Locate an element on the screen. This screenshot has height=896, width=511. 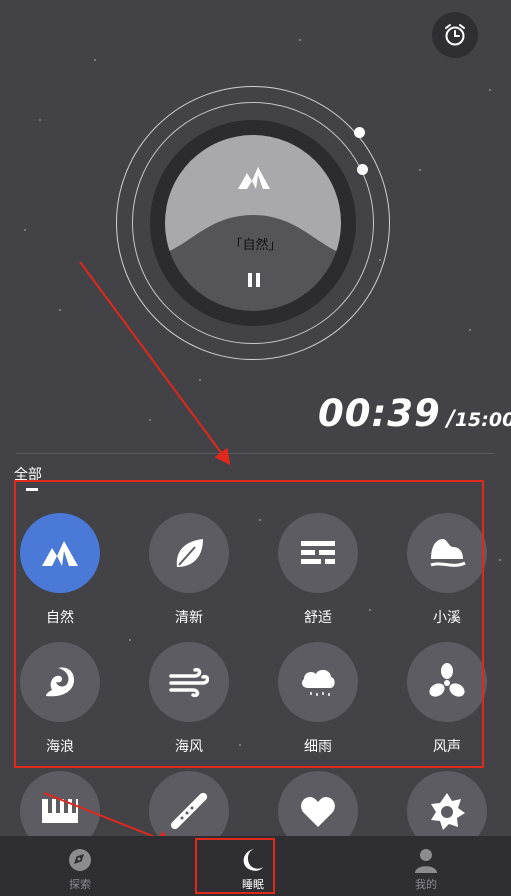
compass-icon is located at coordinates (80, 860).